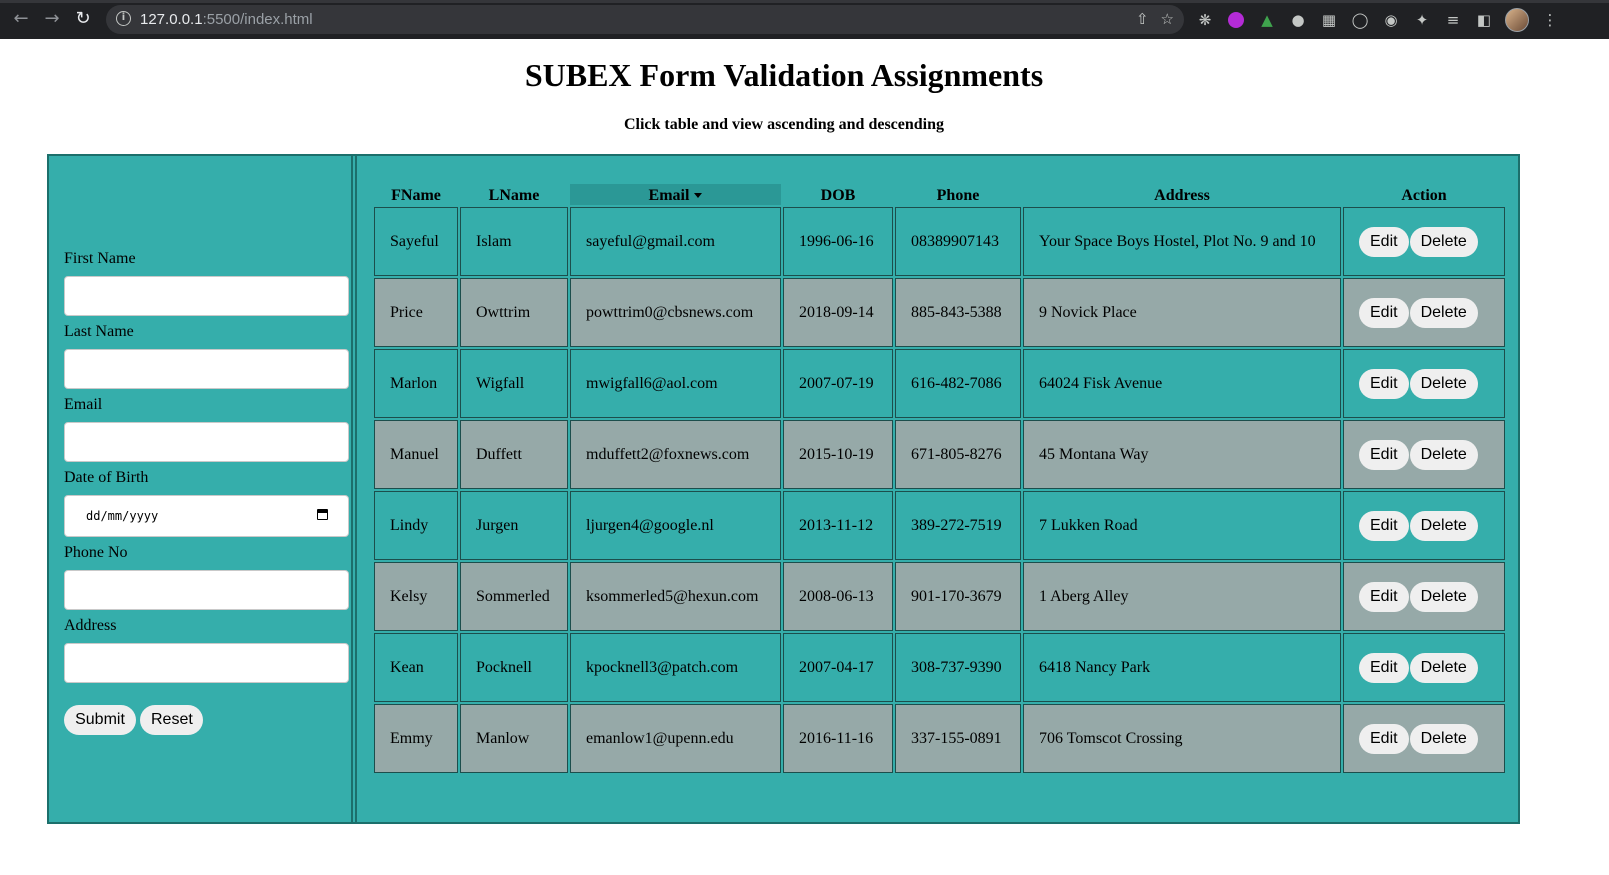  Describe the element at coordinates (416, 667) in the screenshot. I see `cell-fname: Kean` at that location.